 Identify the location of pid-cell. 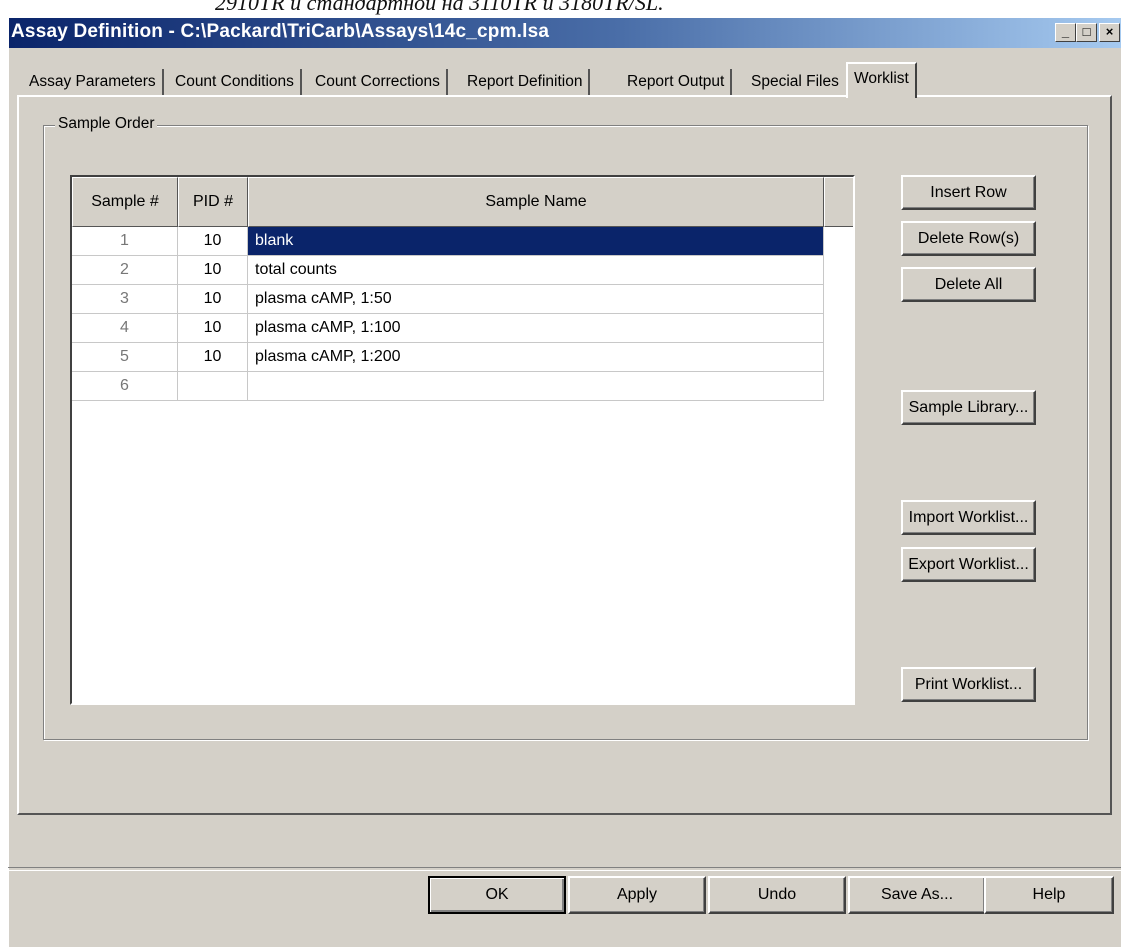
(213, 386).